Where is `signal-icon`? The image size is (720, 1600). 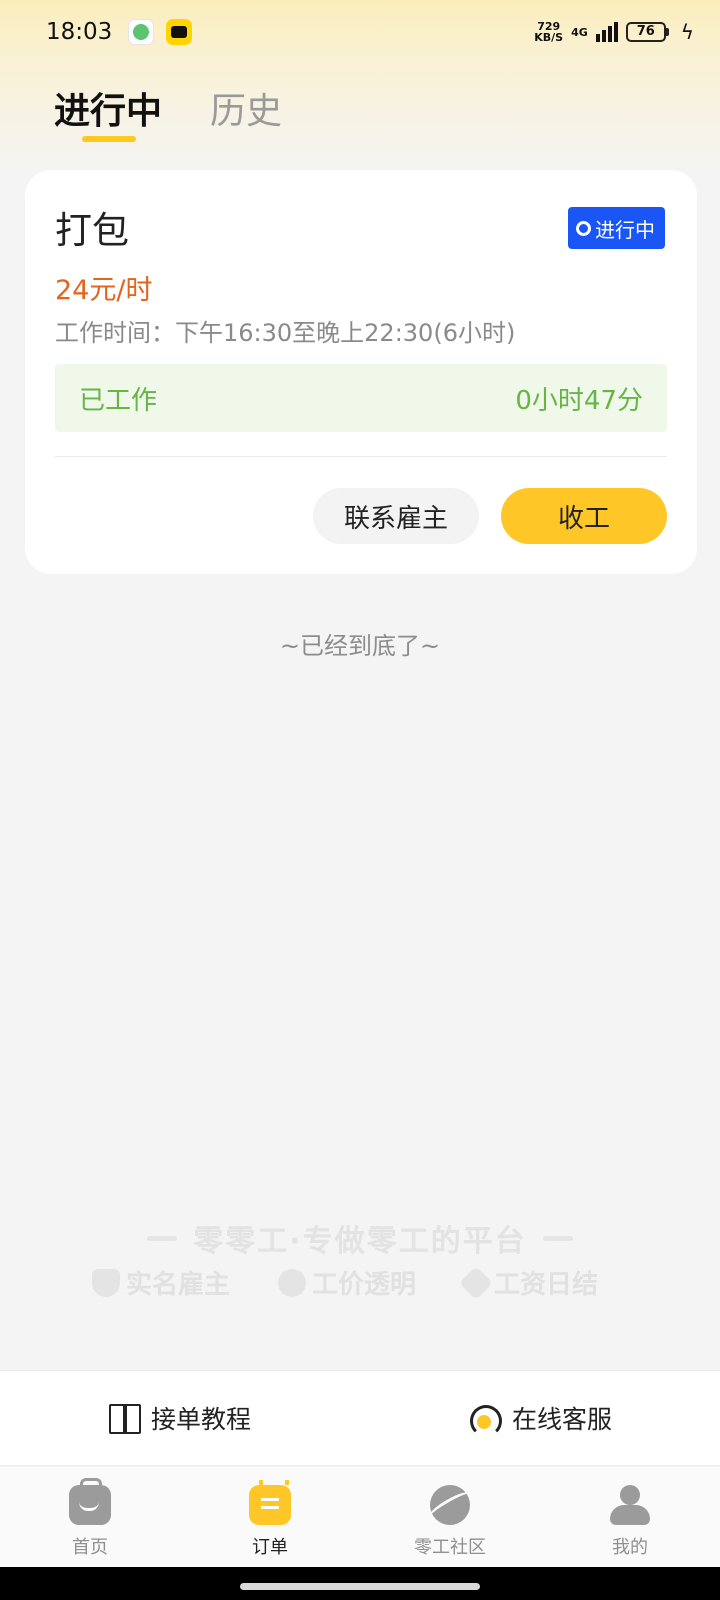 signal-icon is located at coordinates (606, 32).